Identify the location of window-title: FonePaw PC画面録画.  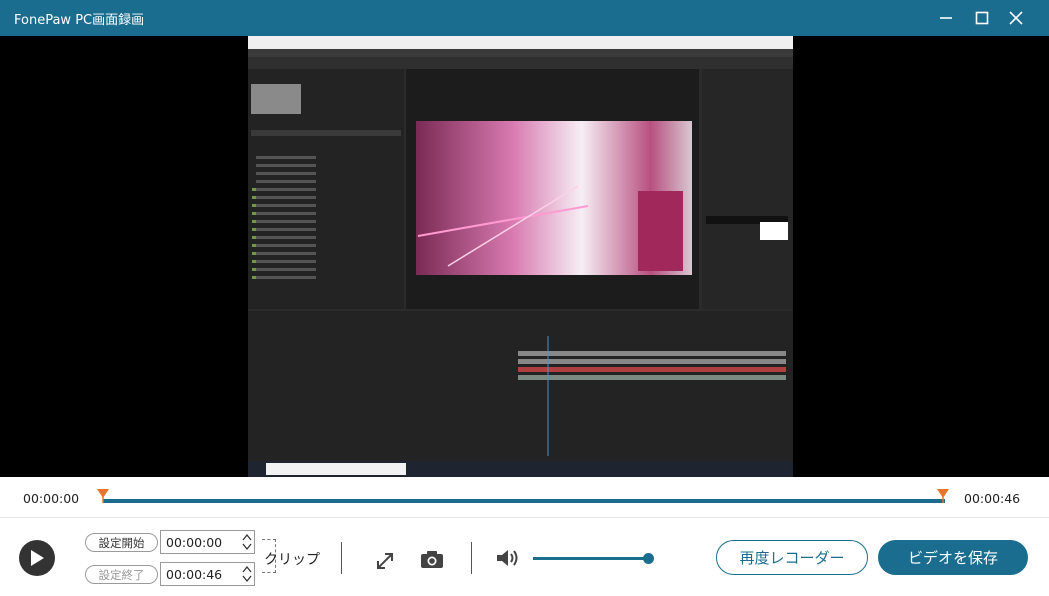
(79, 20).